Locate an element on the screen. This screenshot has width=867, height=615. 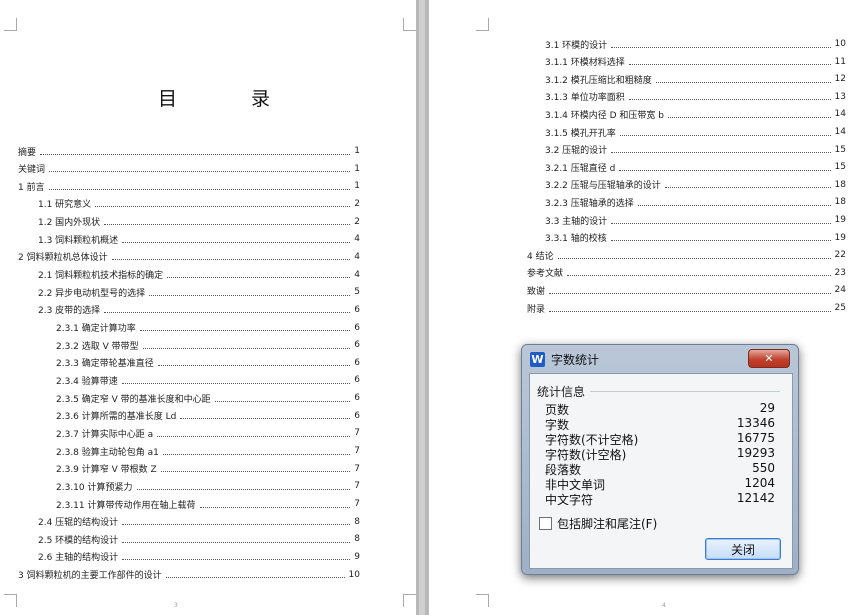
toc-entry: 2.3.10 计算预紧力 7 is located at coordinates (208, 486).